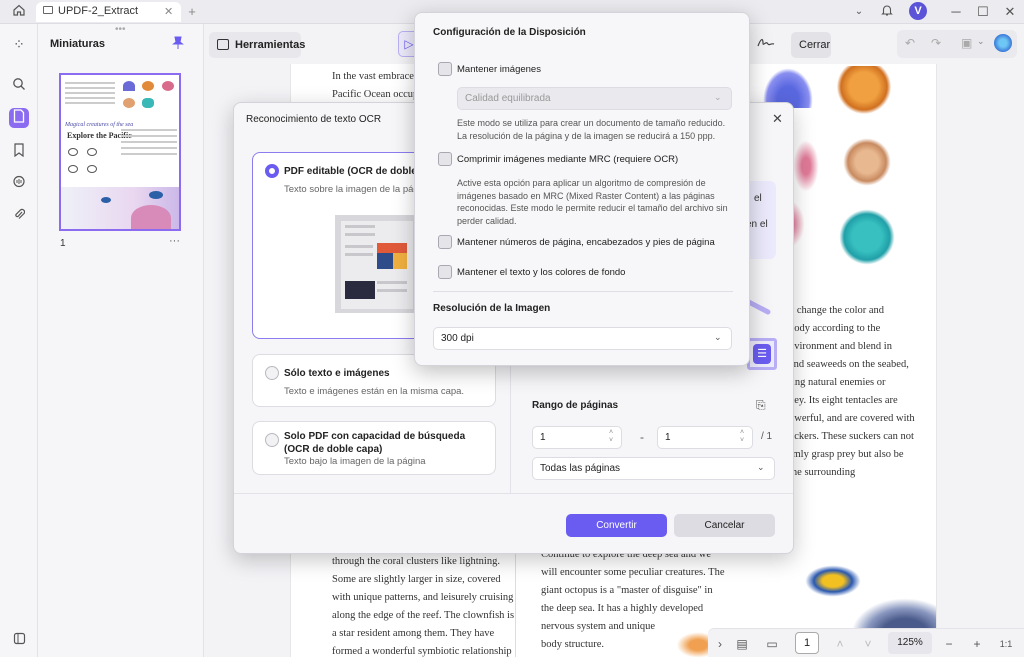 The width and height of the screenshot is (1024, 657). I want to click on signature-icon, so click(766, 44).